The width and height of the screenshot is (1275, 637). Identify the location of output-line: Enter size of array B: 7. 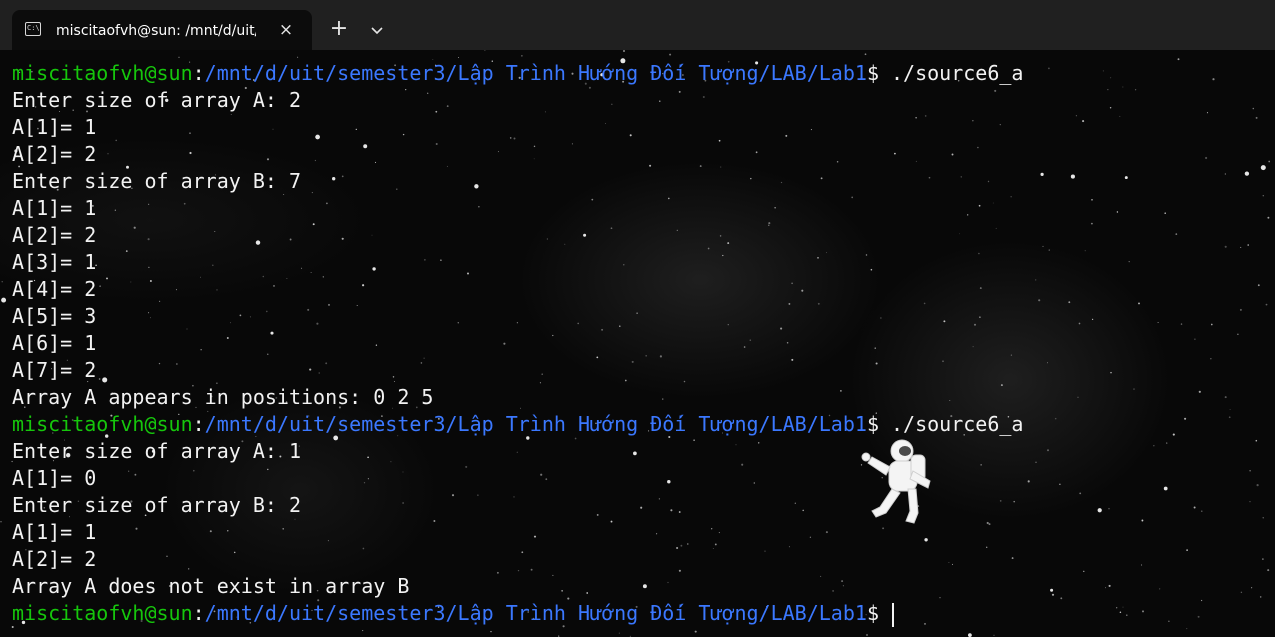
(637, 181).